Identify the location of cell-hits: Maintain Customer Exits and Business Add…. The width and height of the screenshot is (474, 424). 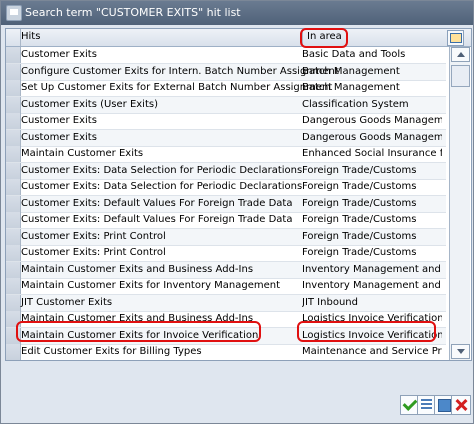
(137, 269).